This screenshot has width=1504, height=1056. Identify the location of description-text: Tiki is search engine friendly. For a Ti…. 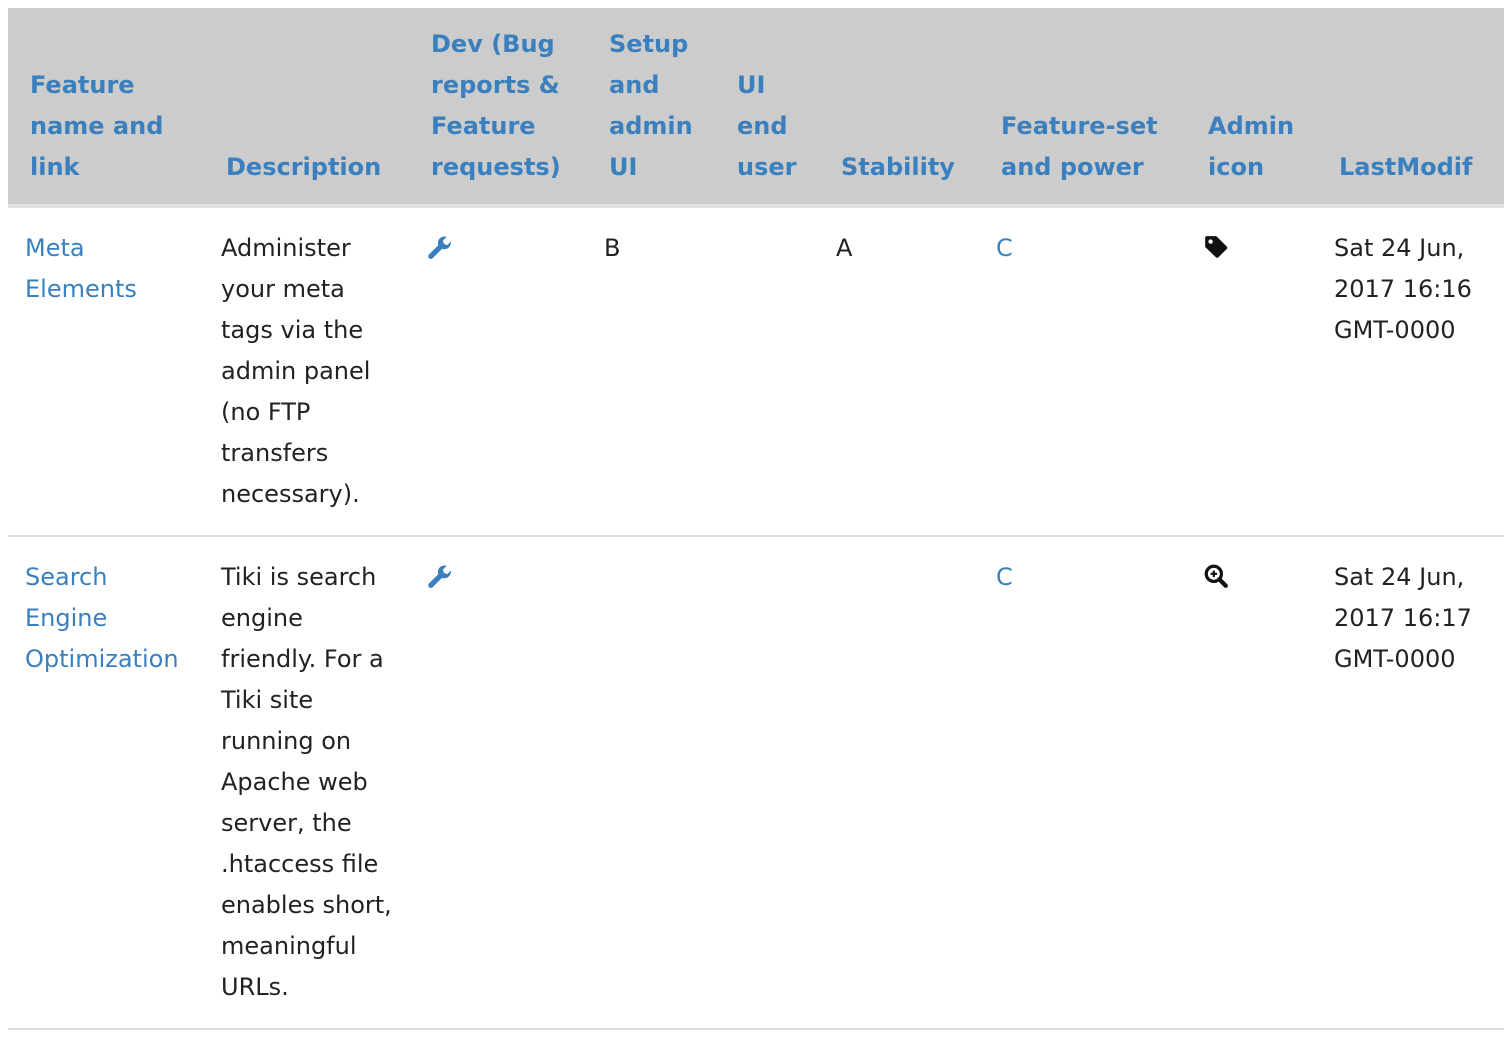
(306, 782).